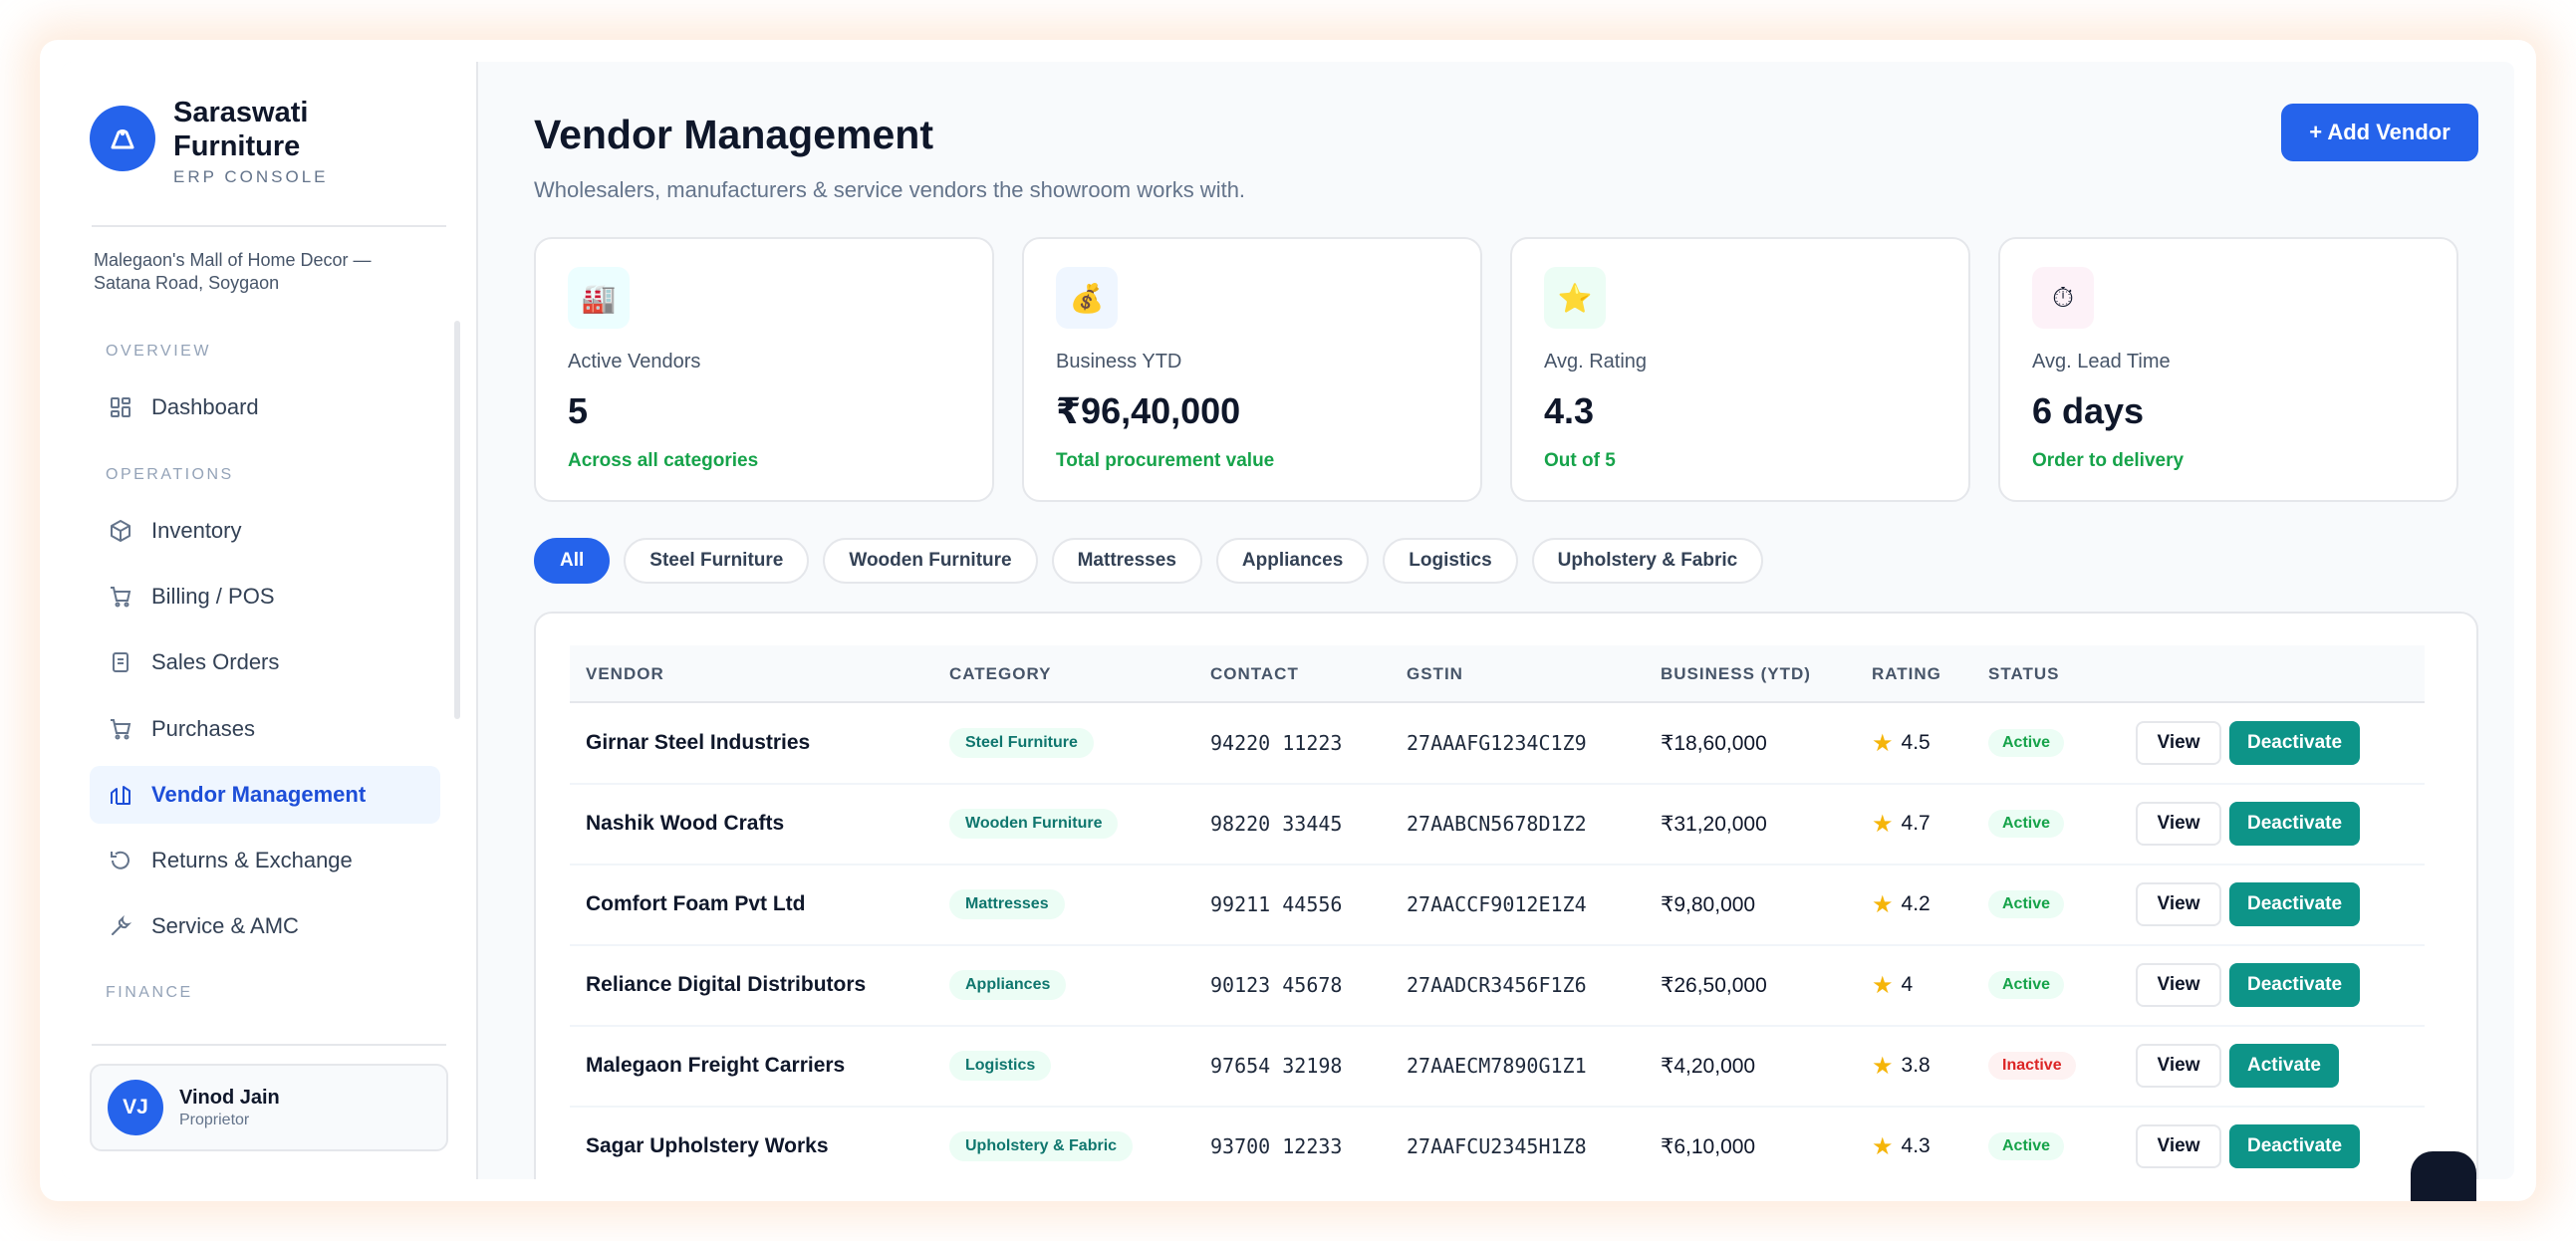 This screenshot has width=2576, height=1241. Describe the element at coordinates (733, 134) in the screenshot. I see `page-title: Vendor Management` at that location.